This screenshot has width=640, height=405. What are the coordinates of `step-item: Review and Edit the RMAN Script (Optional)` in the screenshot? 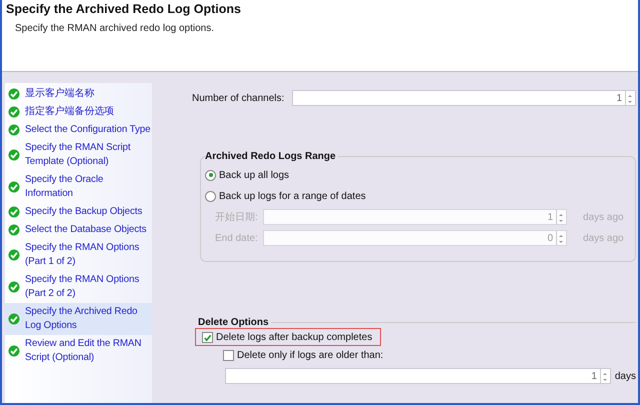 It's located at (78, 351).